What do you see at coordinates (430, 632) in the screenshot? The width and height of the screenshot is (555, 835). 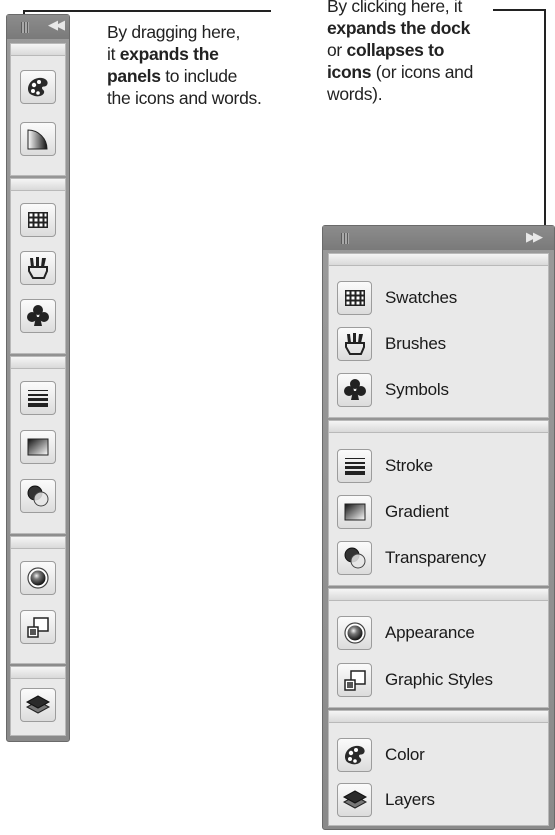 I see `panel-item-label: Appearance` at bounding box center [430, 632].